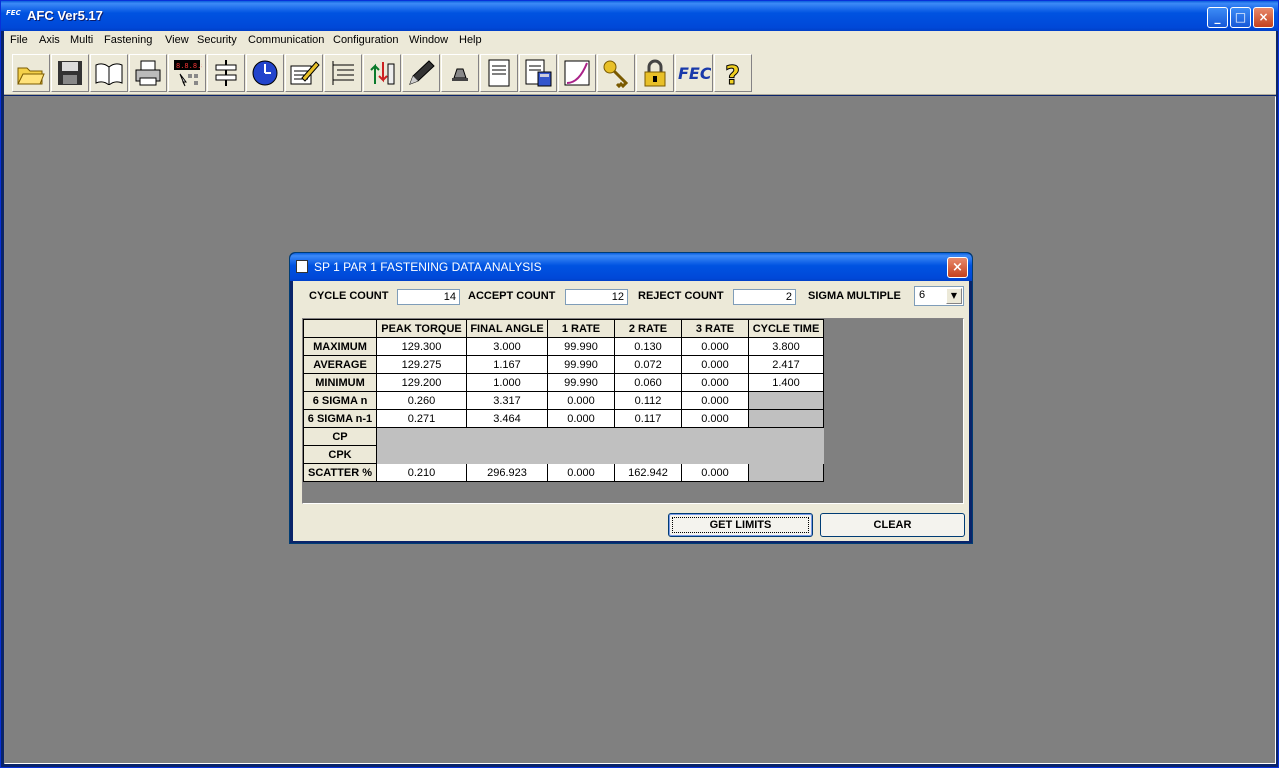 The width and height of the screenshot is (1279, 768). Describe the element at coordinates (349, 296) in the screenshot. I see `cycle-count-label: CYCLE COUNT` at that location.